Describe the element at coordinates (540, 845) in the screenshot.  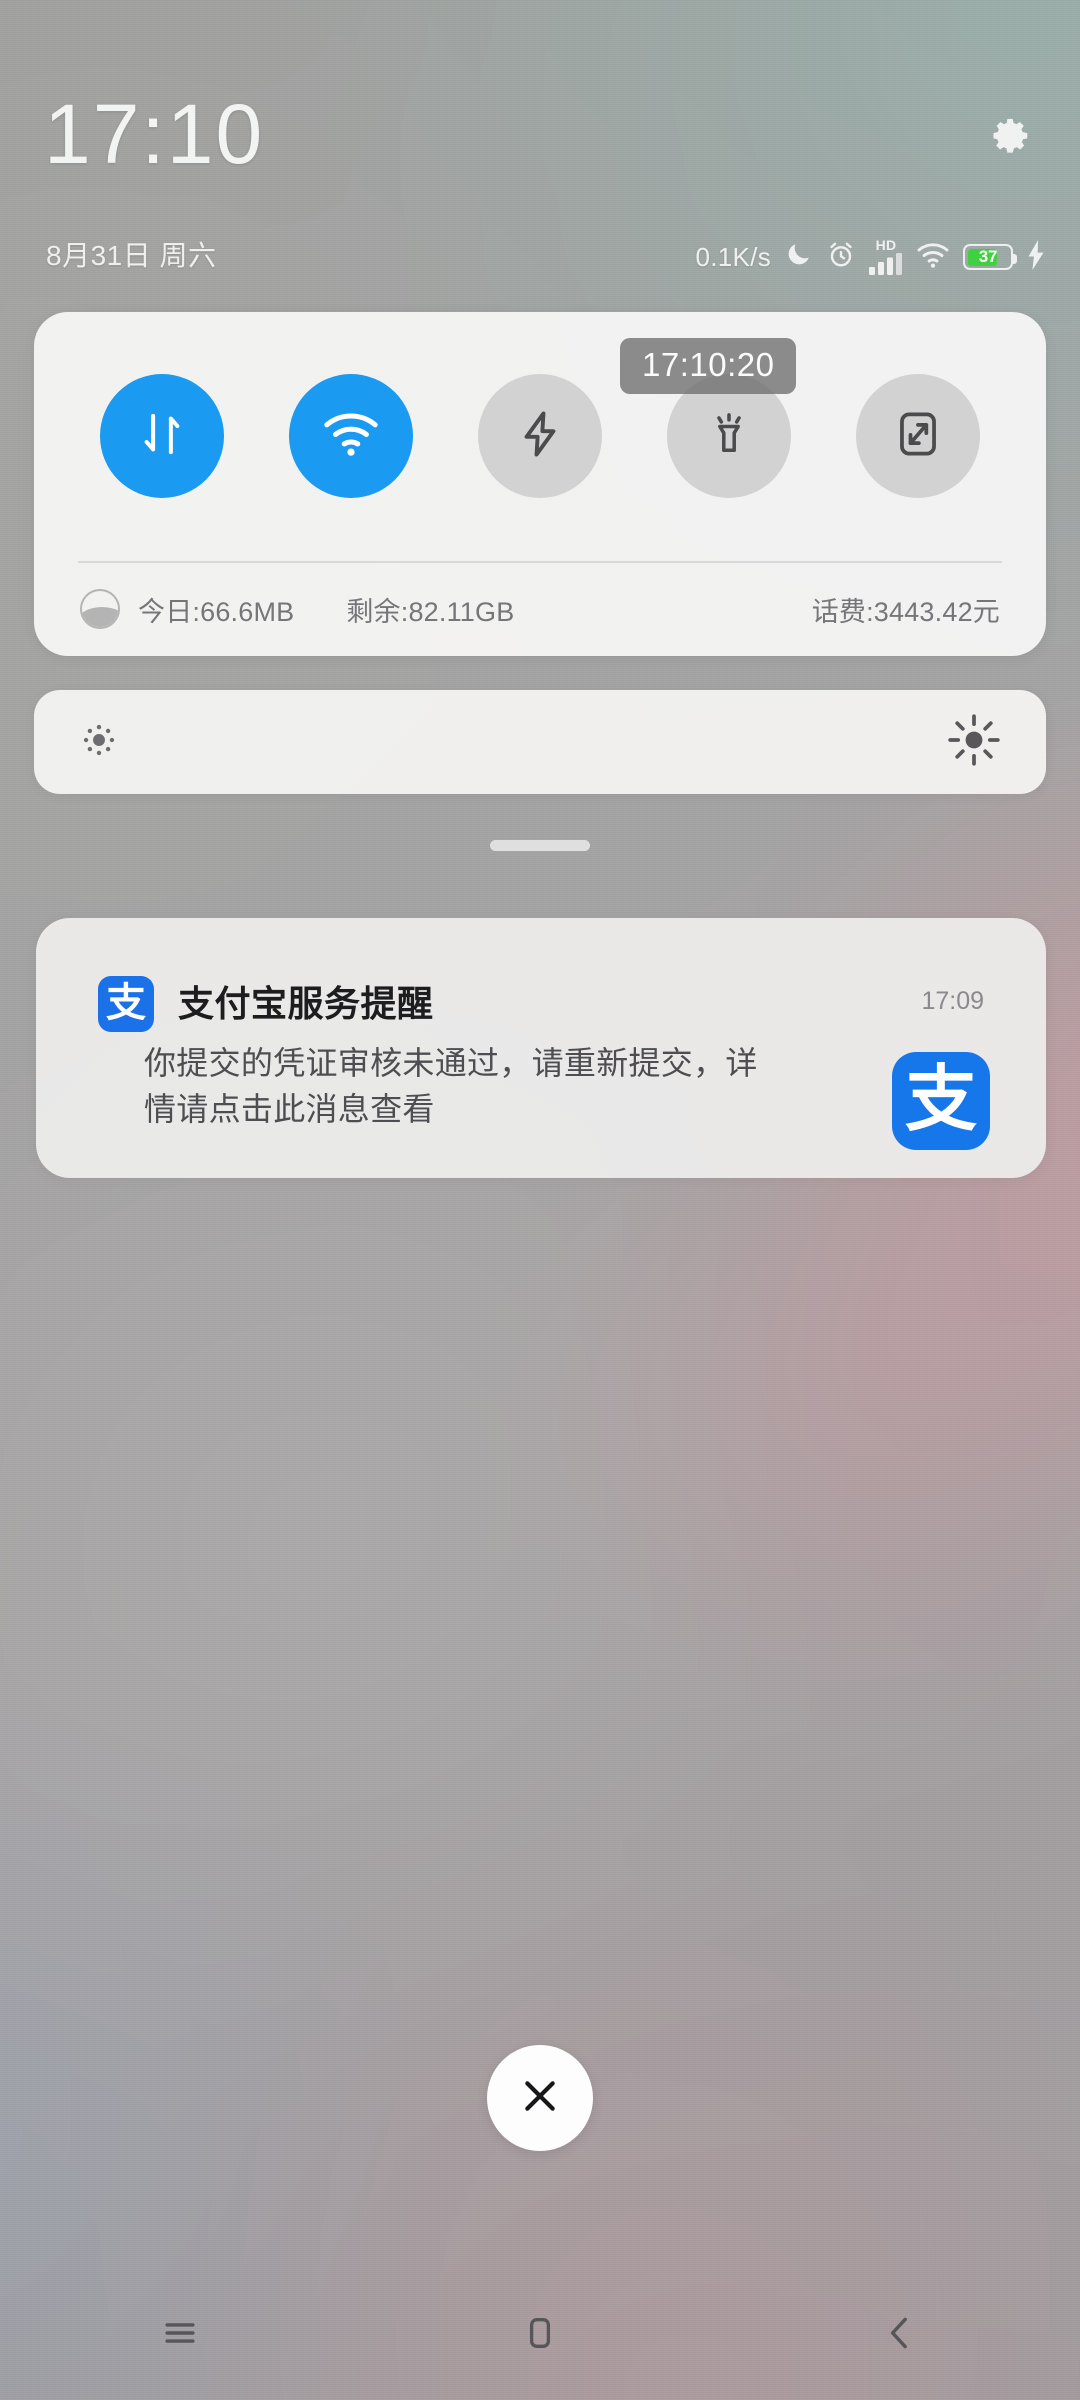
I see `panel-drag-handle` at that location.